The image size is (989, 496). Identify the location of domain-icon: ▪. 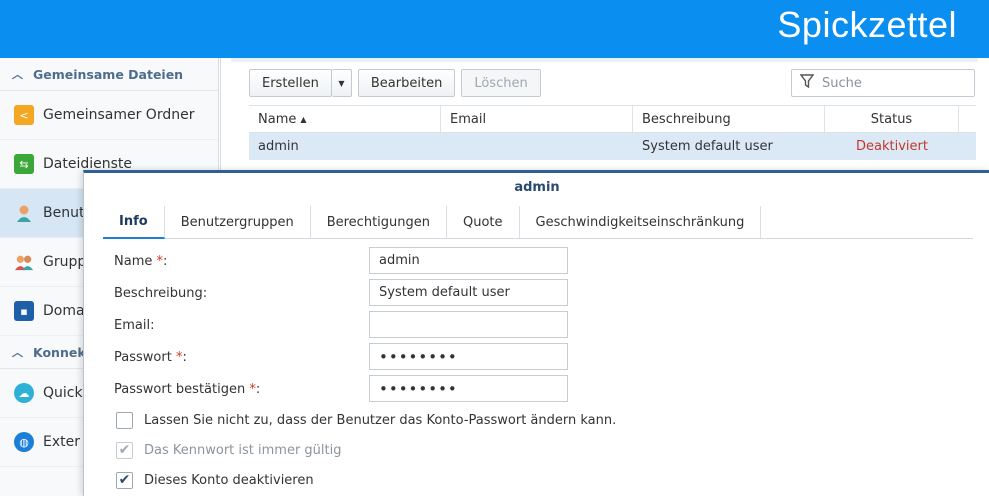
(24, 311).